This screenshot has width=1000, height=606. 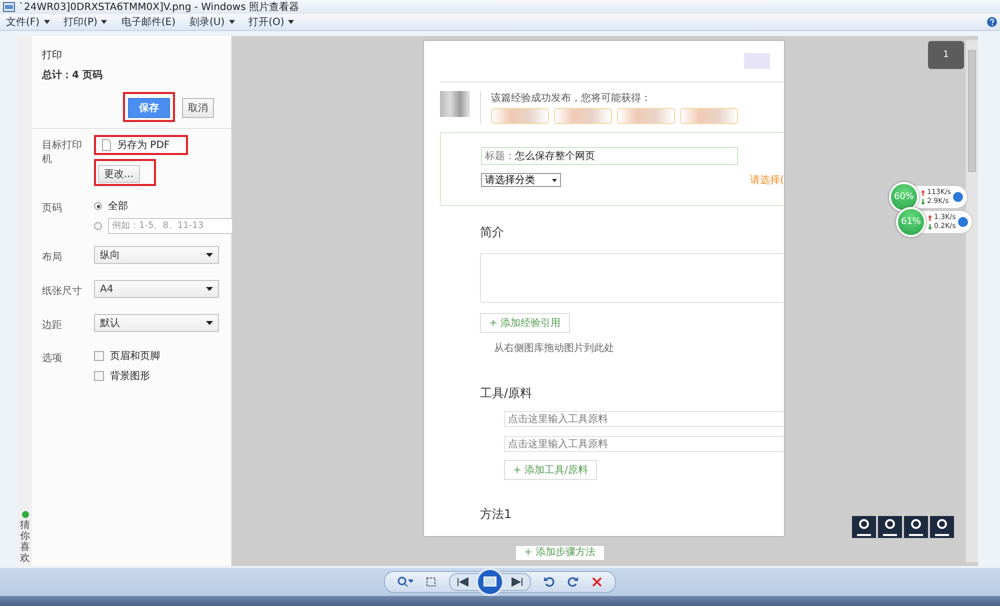 What do you see at coordinates (571, 98) in the screenshot?
I see `notice-text: 该篇经验成功发布，您将可能获得：` at bounding box center [571, 98].